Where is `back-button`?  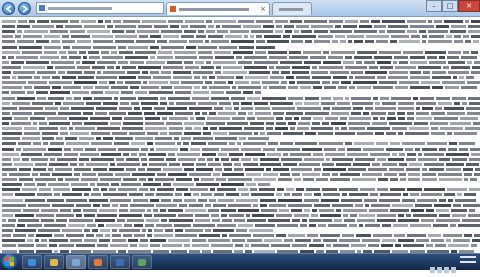
back-button is located at coordinates (8, 8).